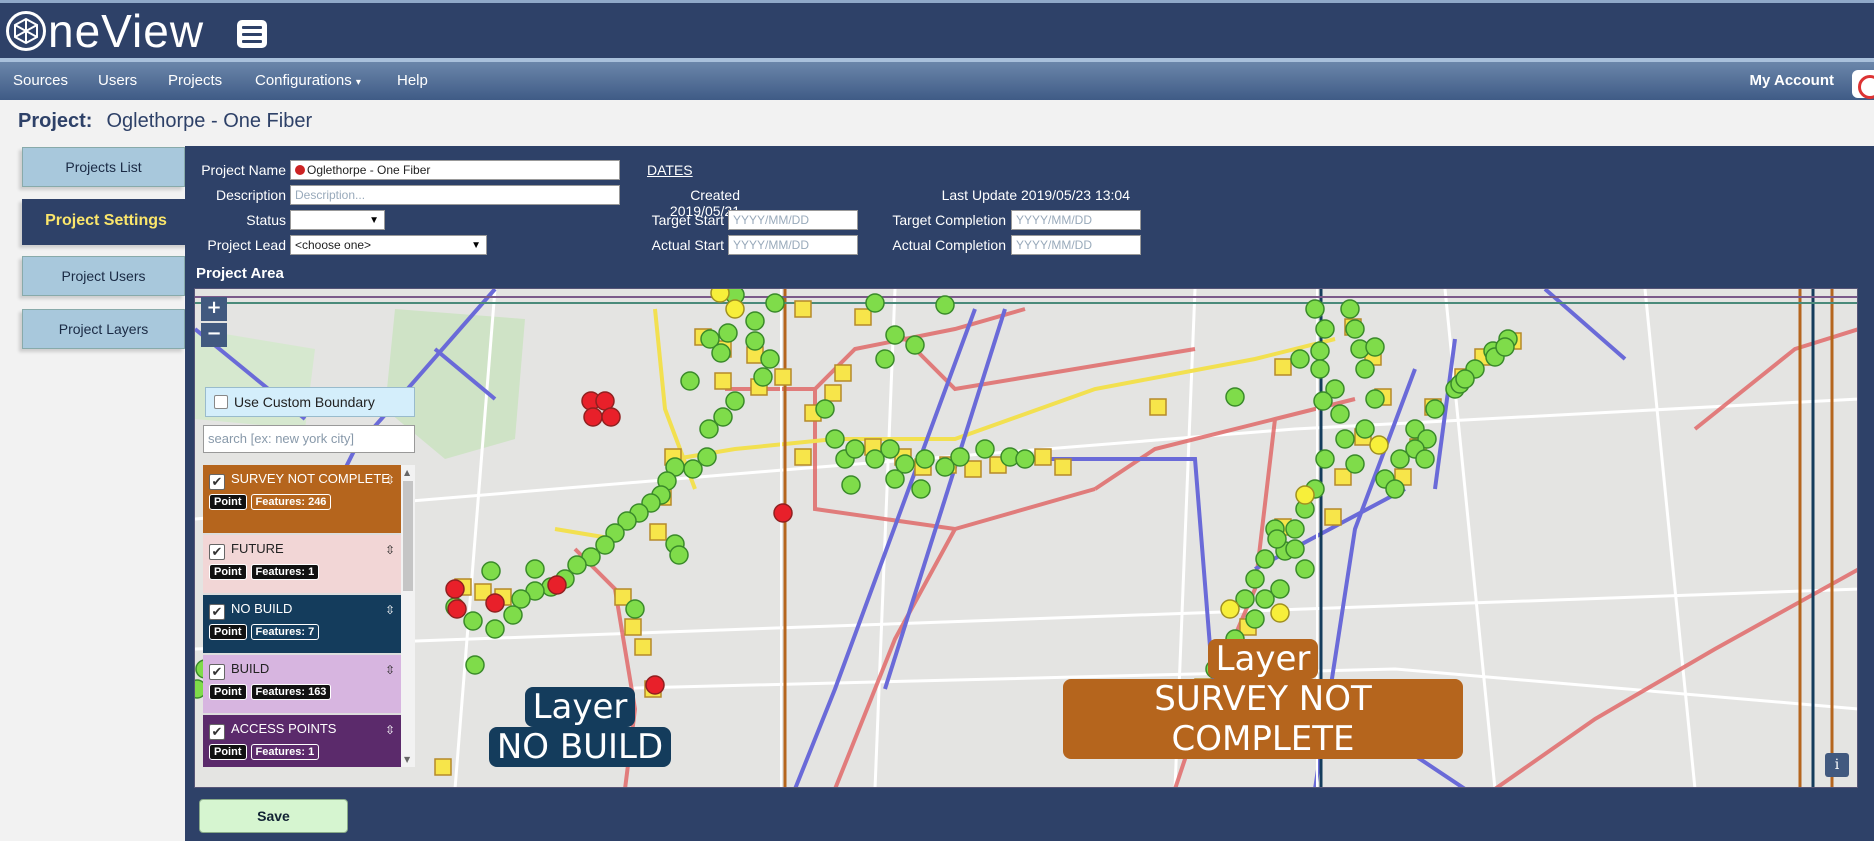 This screenshot has height=841, width=1874. I want to click on tab-project-layers: Project Layers, so click(103, 329).